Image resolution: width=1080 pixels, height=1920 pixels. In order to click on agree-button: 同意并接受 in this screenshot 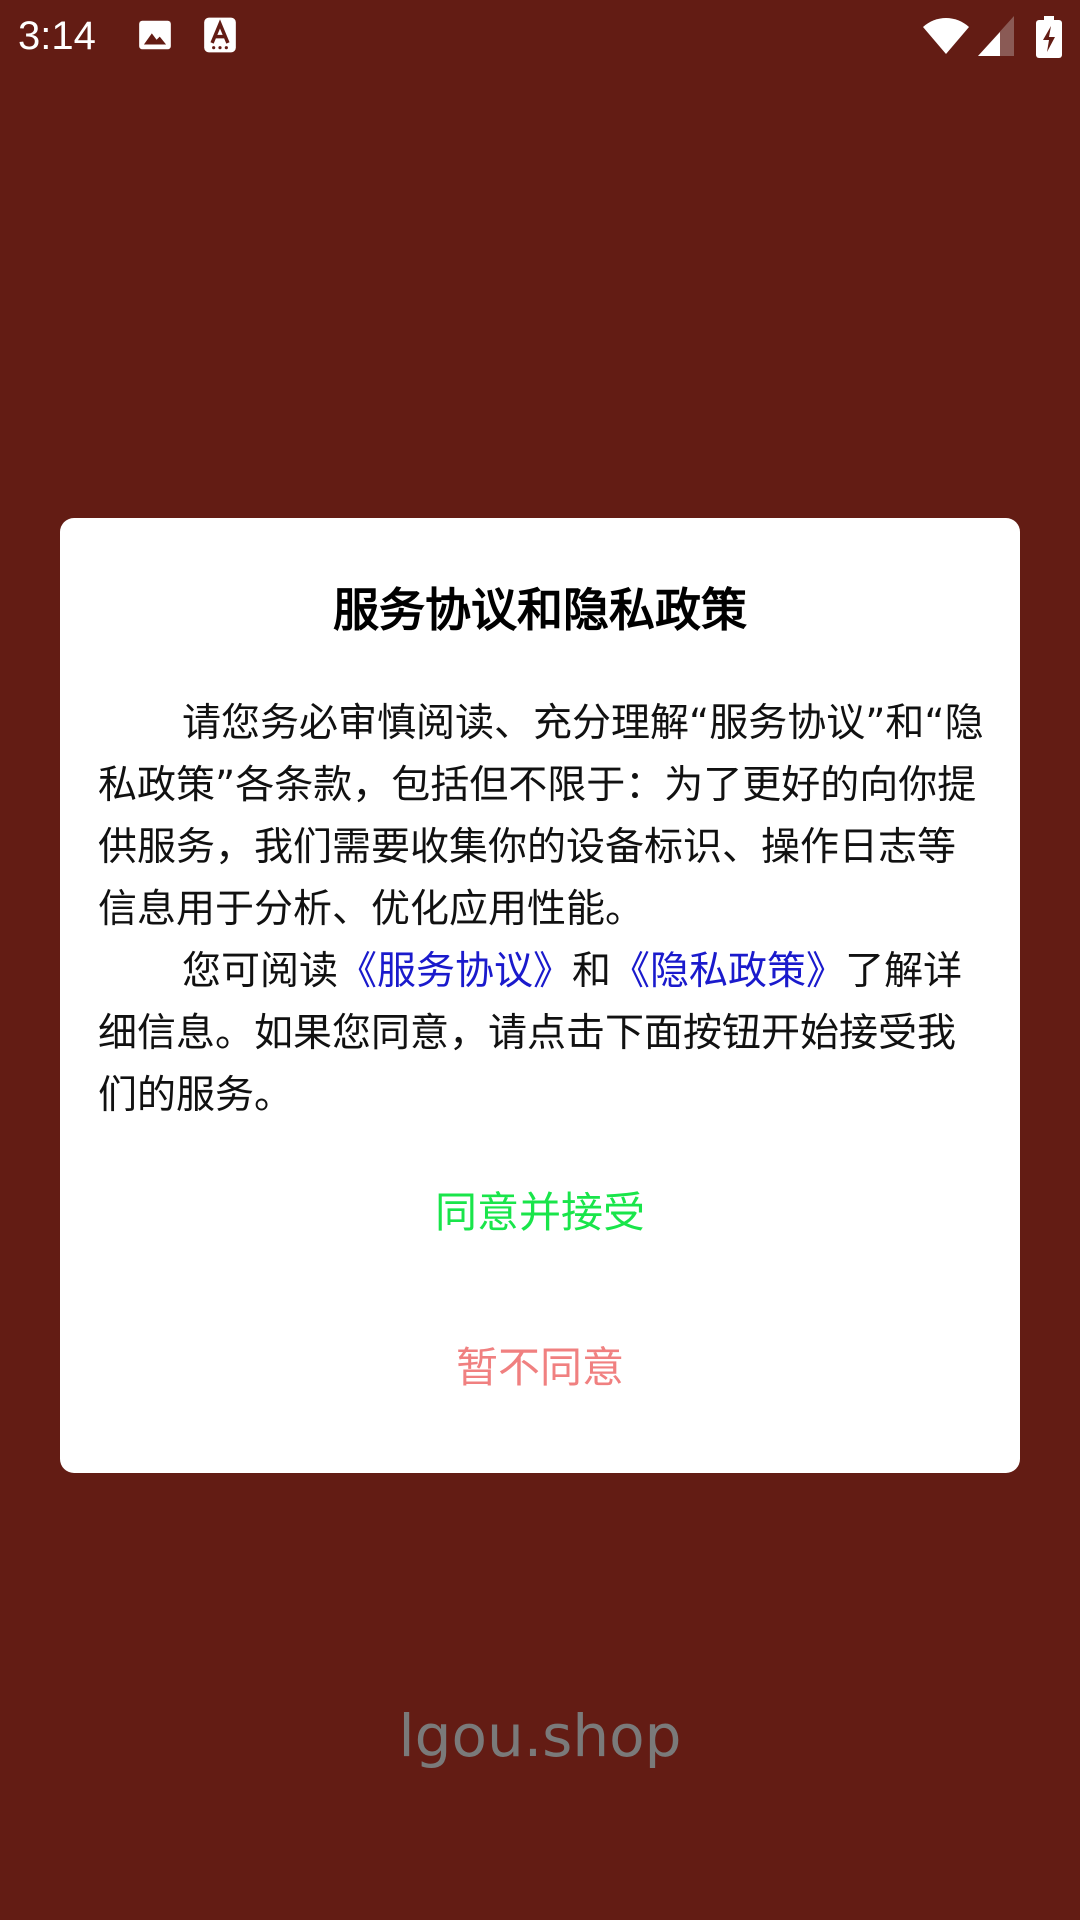, I will do `click(540, 1213)`.